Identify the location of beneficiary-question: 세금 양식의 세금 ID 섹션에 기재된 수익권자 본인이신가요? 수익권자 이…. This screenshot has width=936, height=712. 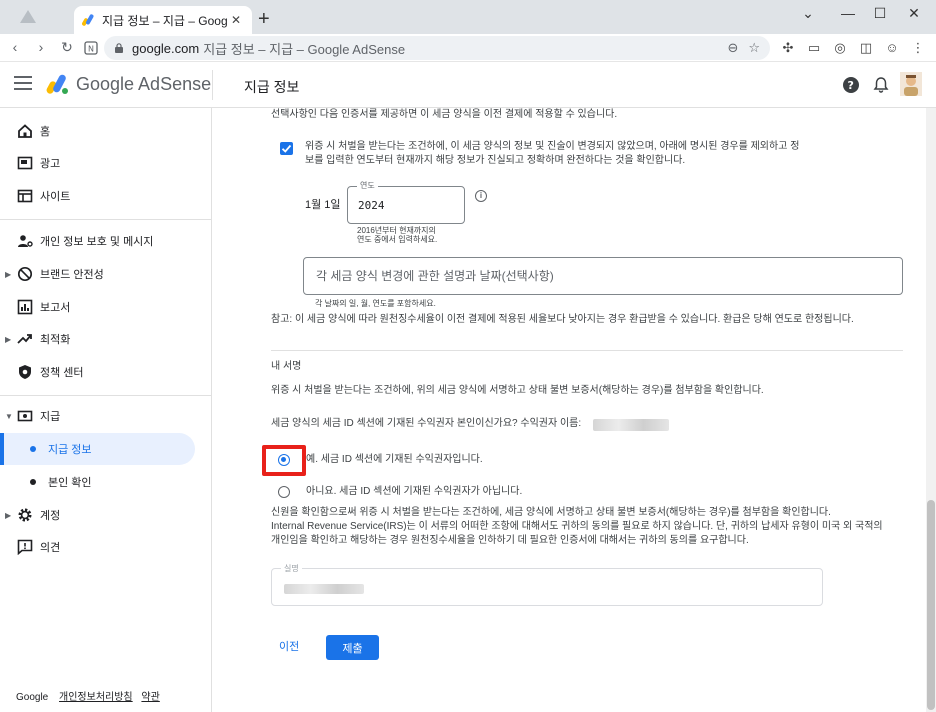
(426, 423).